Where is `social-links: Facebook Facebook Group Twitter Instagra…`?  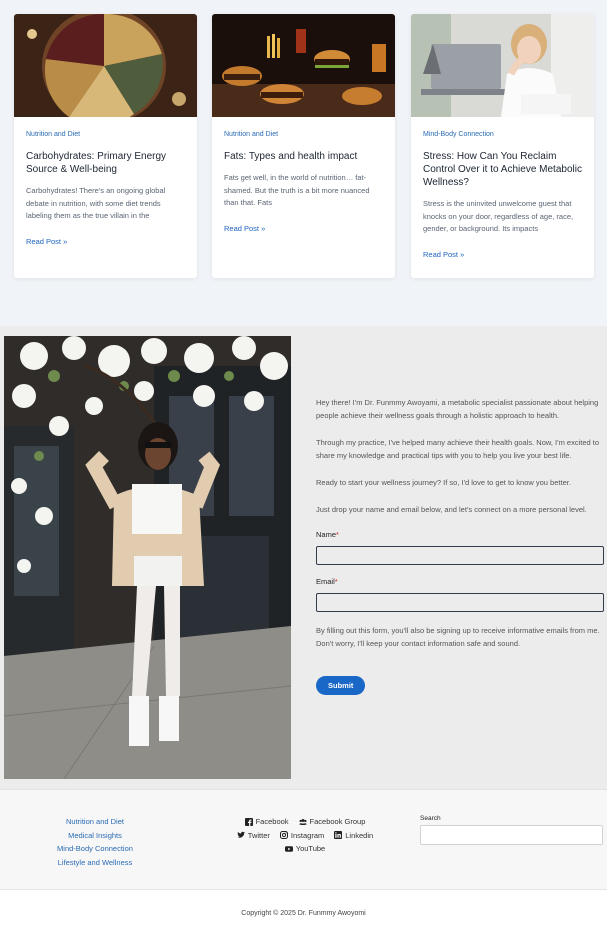 social-links: Facebook Facebook Group Twitter Instagra… is located at coordinates (305, 835).